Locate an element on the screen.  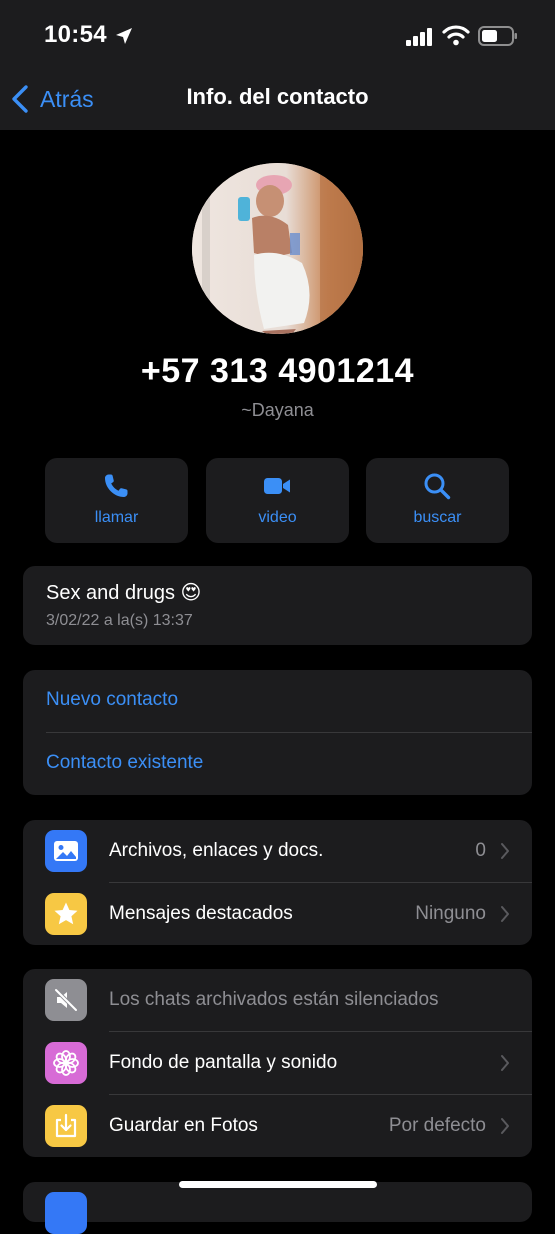
search-button: buscar is located at coordinates (437, 500).